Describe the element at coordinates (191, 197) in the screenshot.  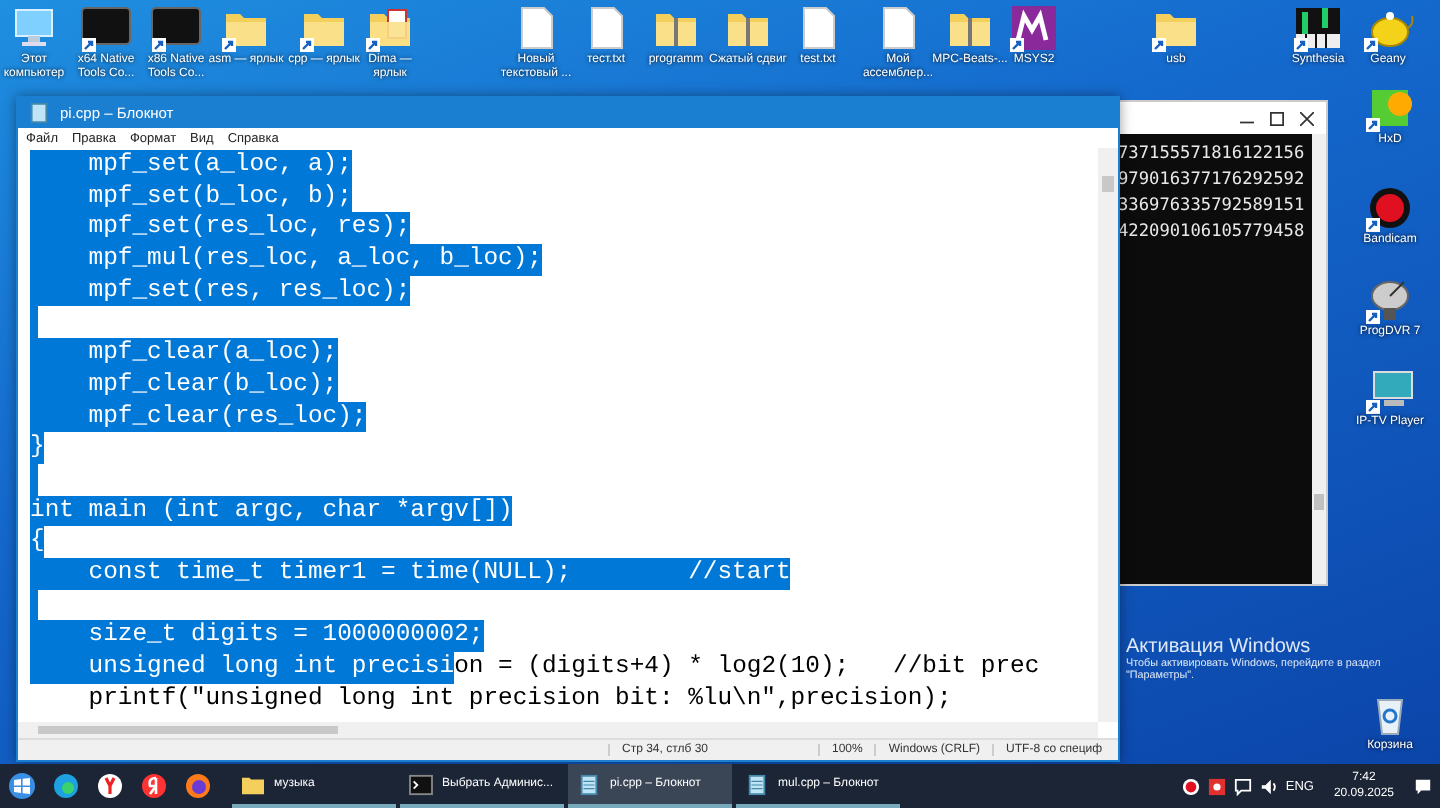
I see `code-text: mpf_set(b_loc, b);` at that location.